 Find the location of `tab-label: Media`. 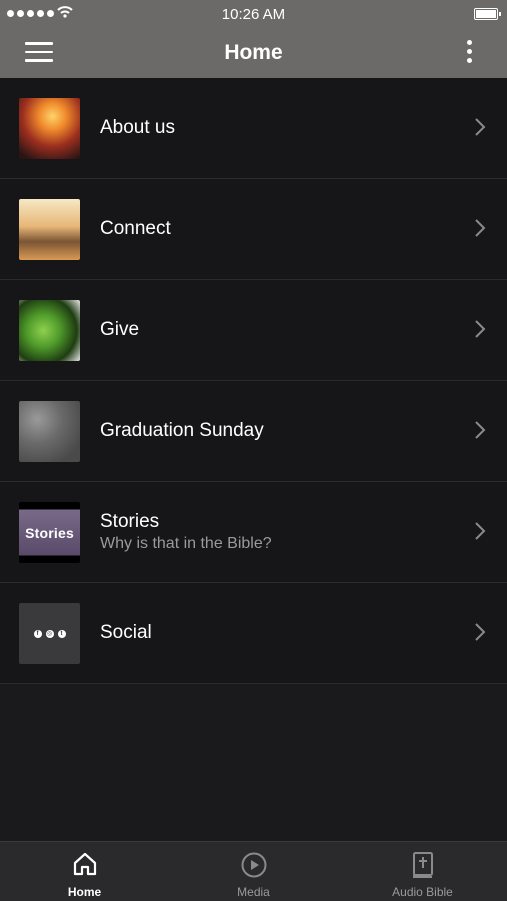

tab-label: Media is located at coordinates (253, 892).